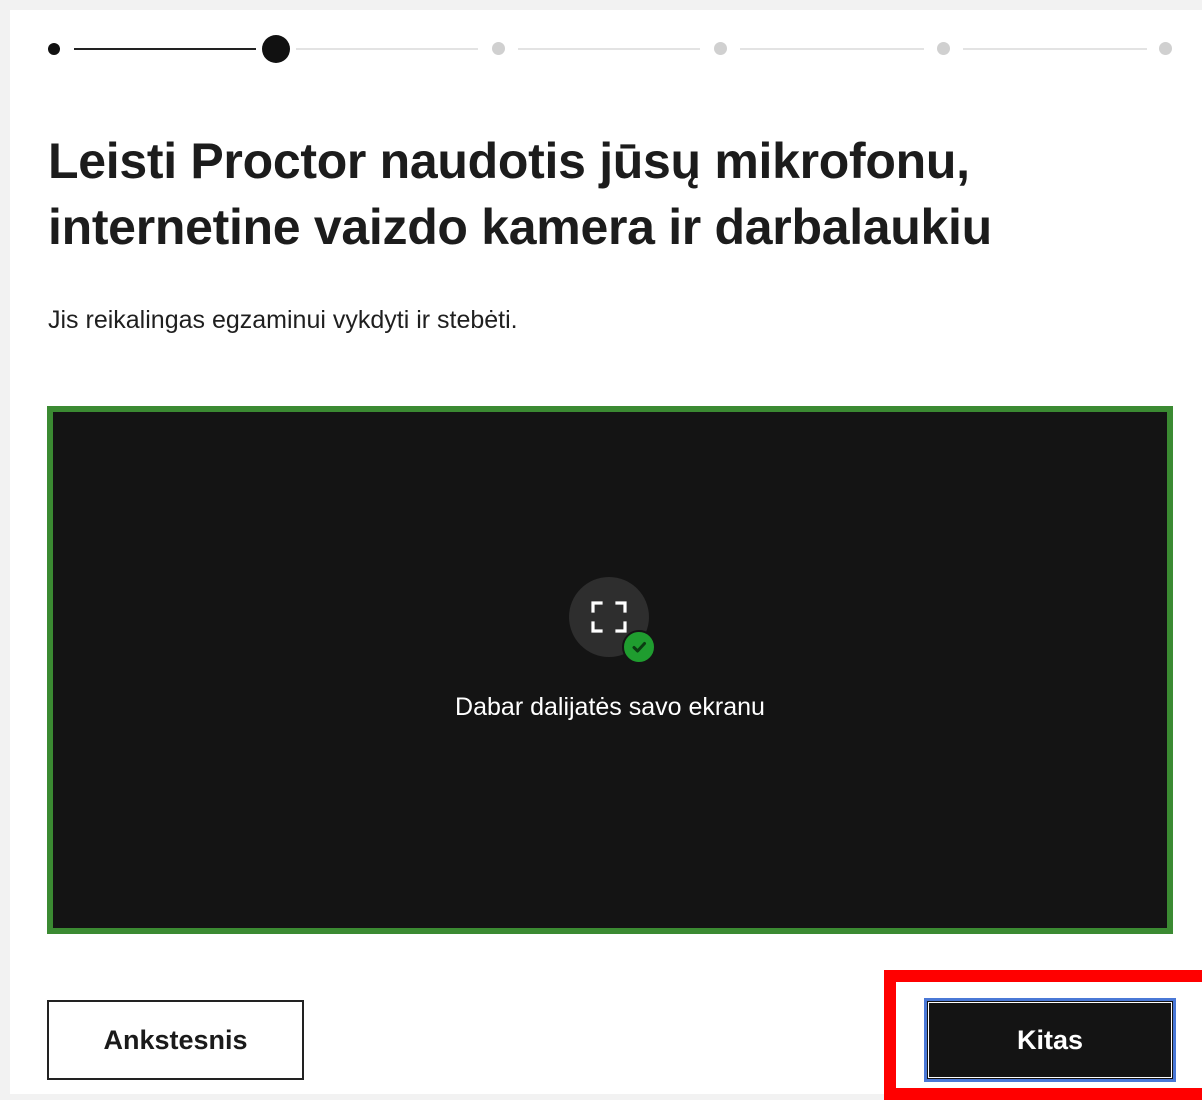  What do you see at coordinates (943, 48) in the screenshot?
I see `step-5-dot` at bounding box center [943, 48].